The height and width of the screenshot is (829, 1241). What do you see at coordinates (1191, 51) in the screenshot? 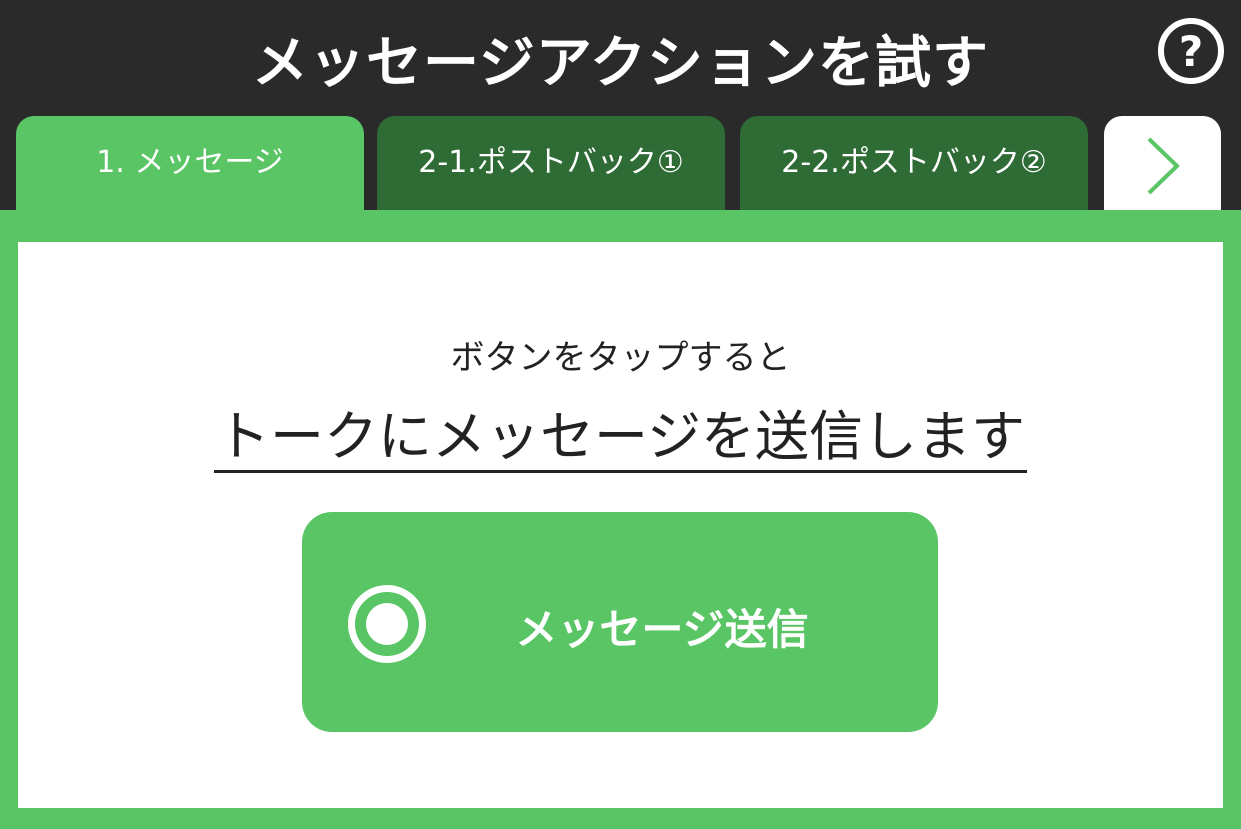
I see `help-icon: ?` at bounding box center [1191, 51].